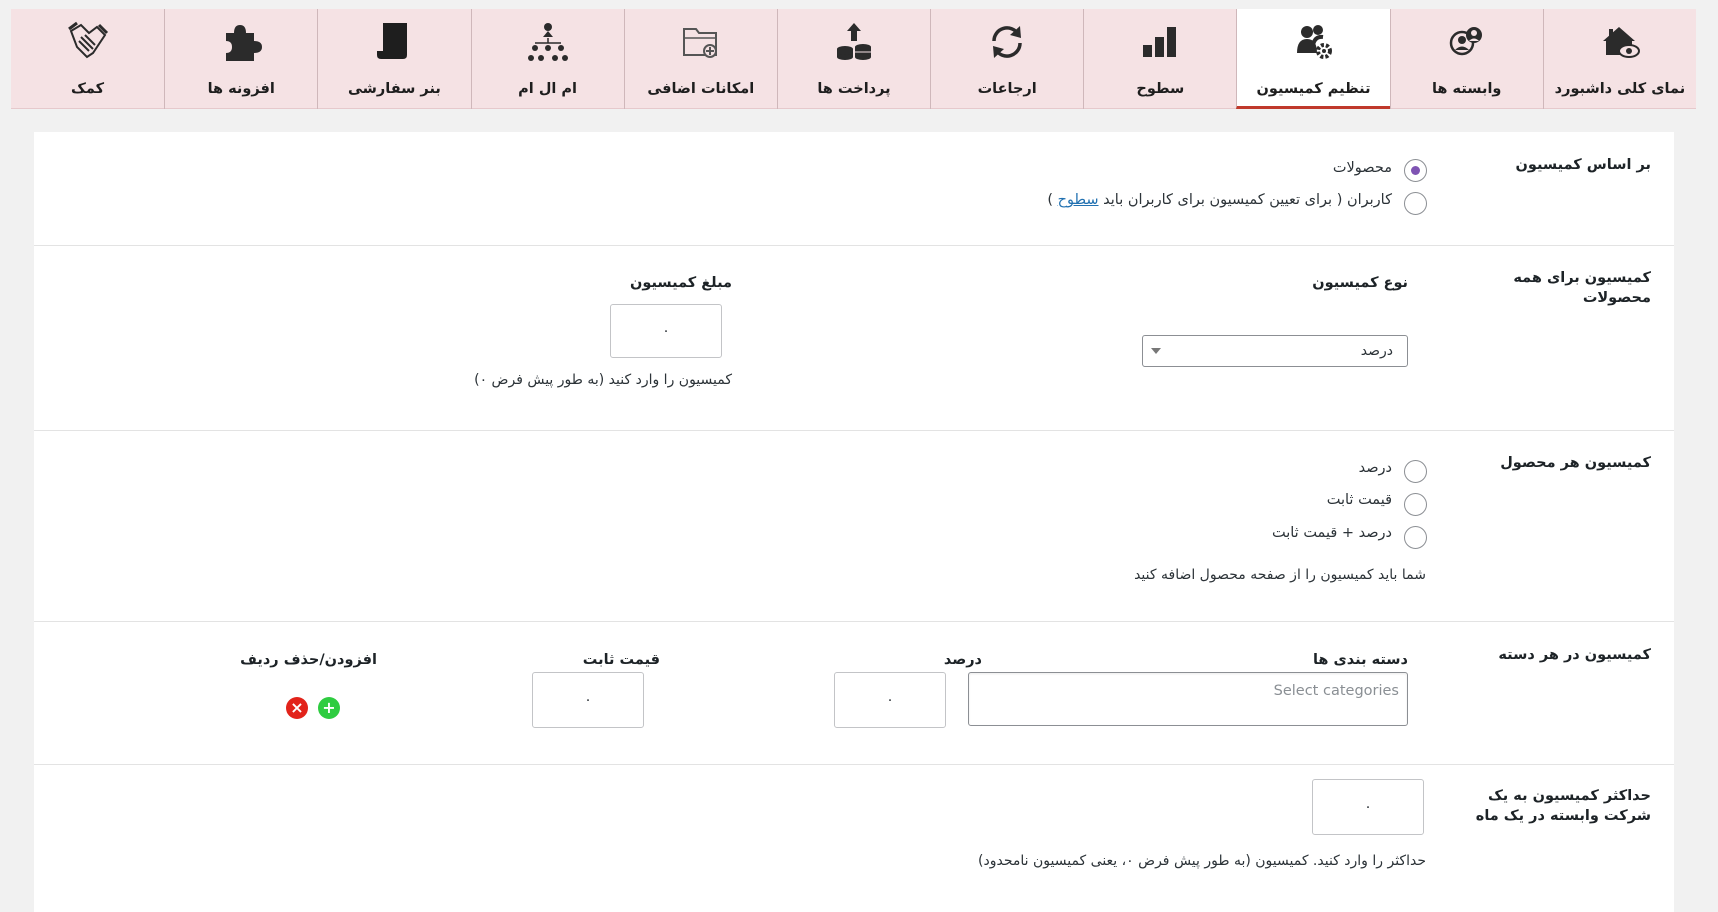 The image size is (1718, 912). I want to click on monthly-max-label-line1: حداکثر کمیسیون به یک, so click(1569, 796).